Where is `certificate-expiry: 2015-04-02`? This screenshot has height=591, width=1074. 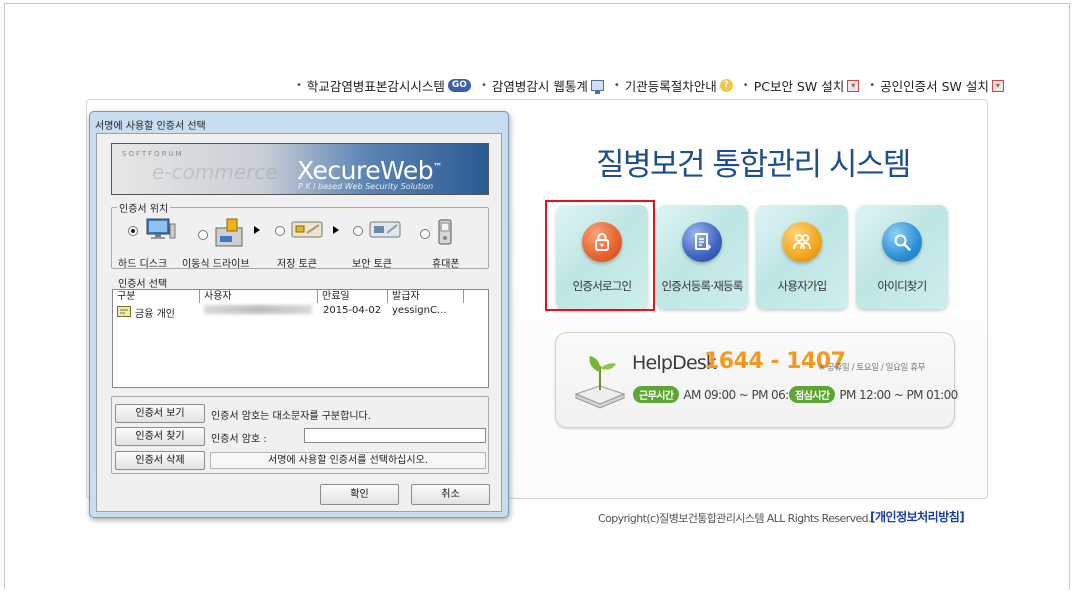 certificate-expiry: 2015-04-02 is located at coordinates (352, 310).